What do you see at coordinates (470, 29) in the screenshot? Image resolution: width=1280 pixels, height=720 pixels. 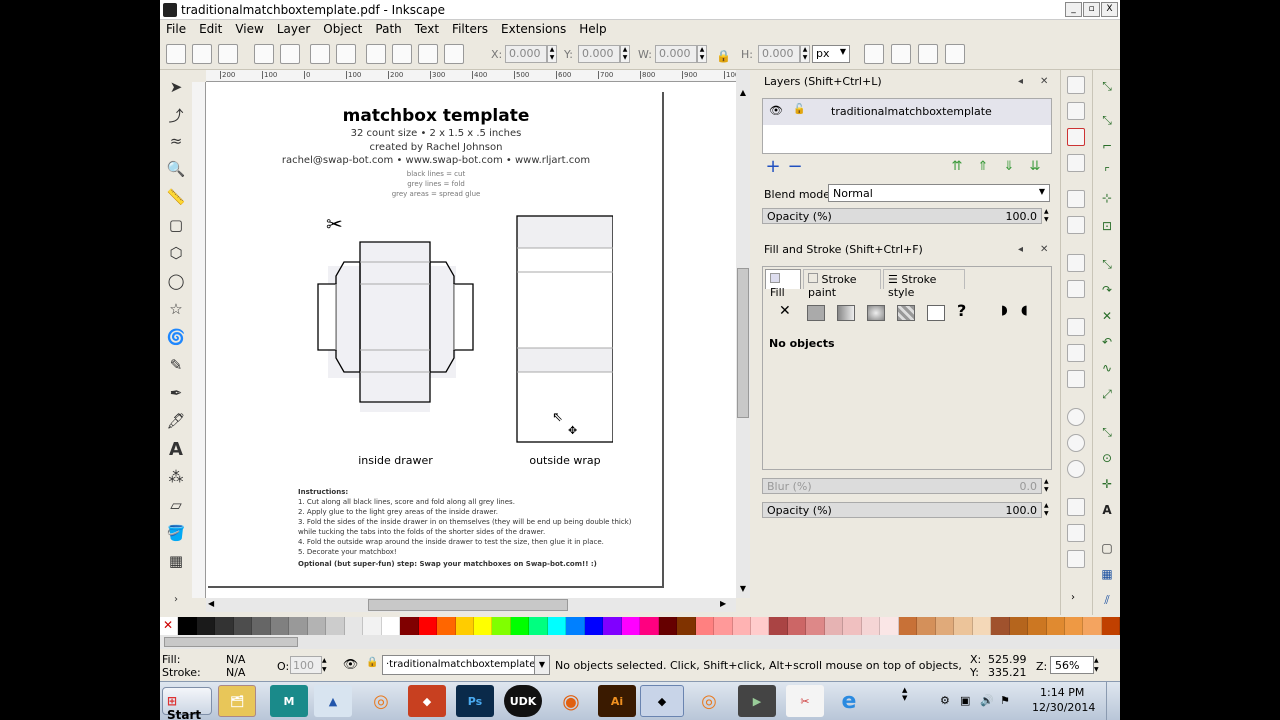 I see `menu-filters: Filters` at bounding box center [470, 29].